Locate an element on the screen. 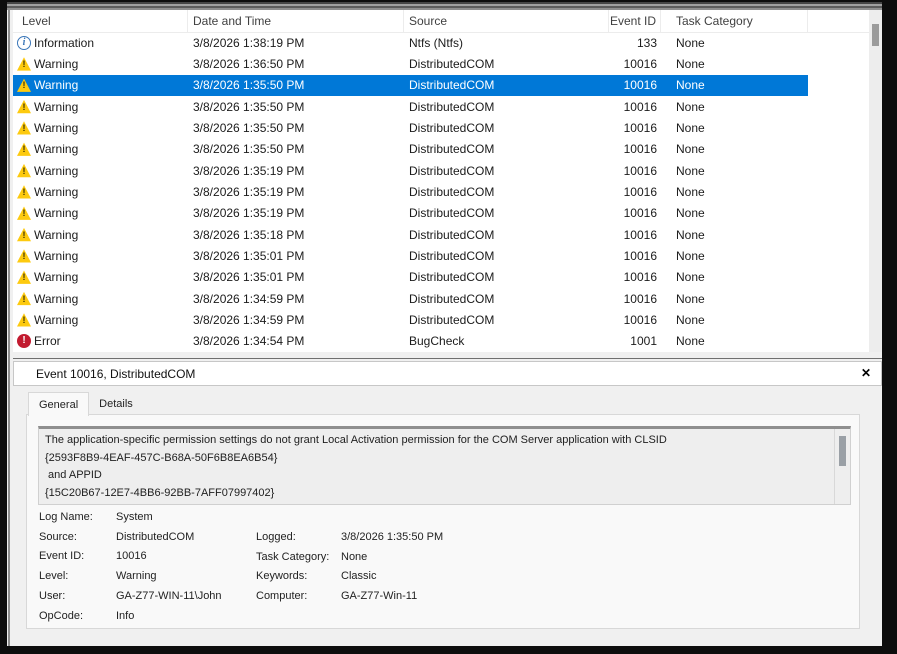 Image resolution: width=897 pixels, height=654 pixels. field-label: Level: is located at coordinates (54, 576).